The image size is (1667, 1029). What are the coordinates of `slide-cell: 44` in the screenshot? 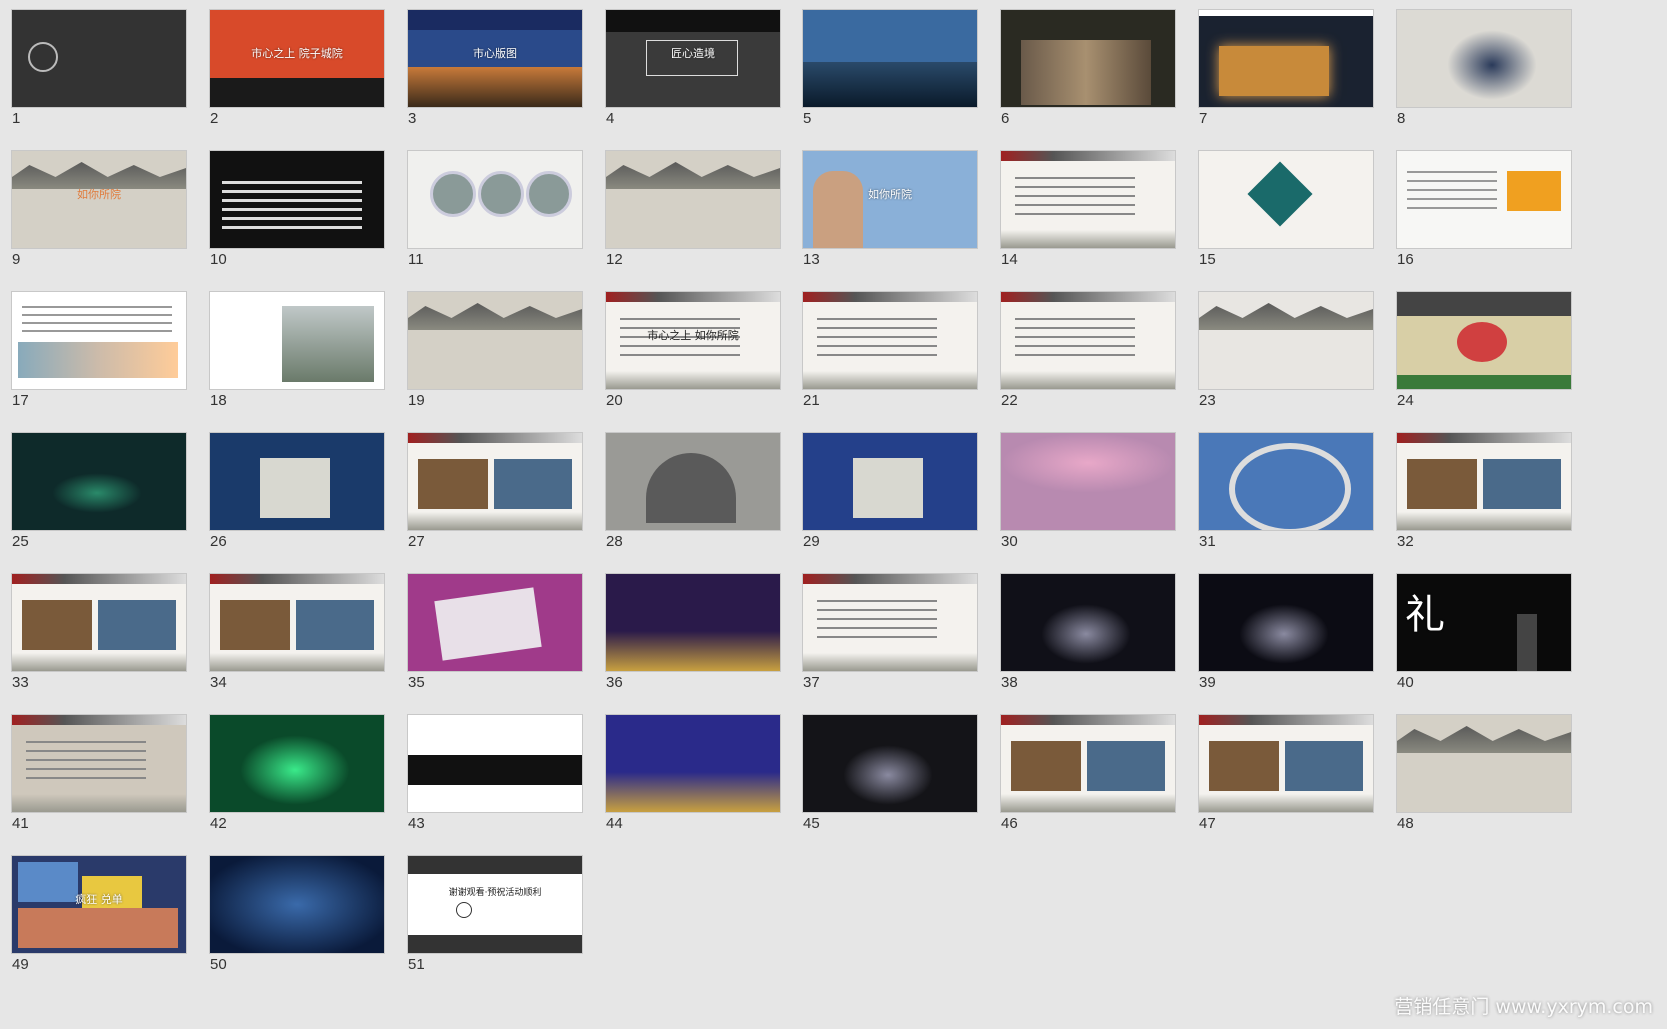 It's located at (693, 784).